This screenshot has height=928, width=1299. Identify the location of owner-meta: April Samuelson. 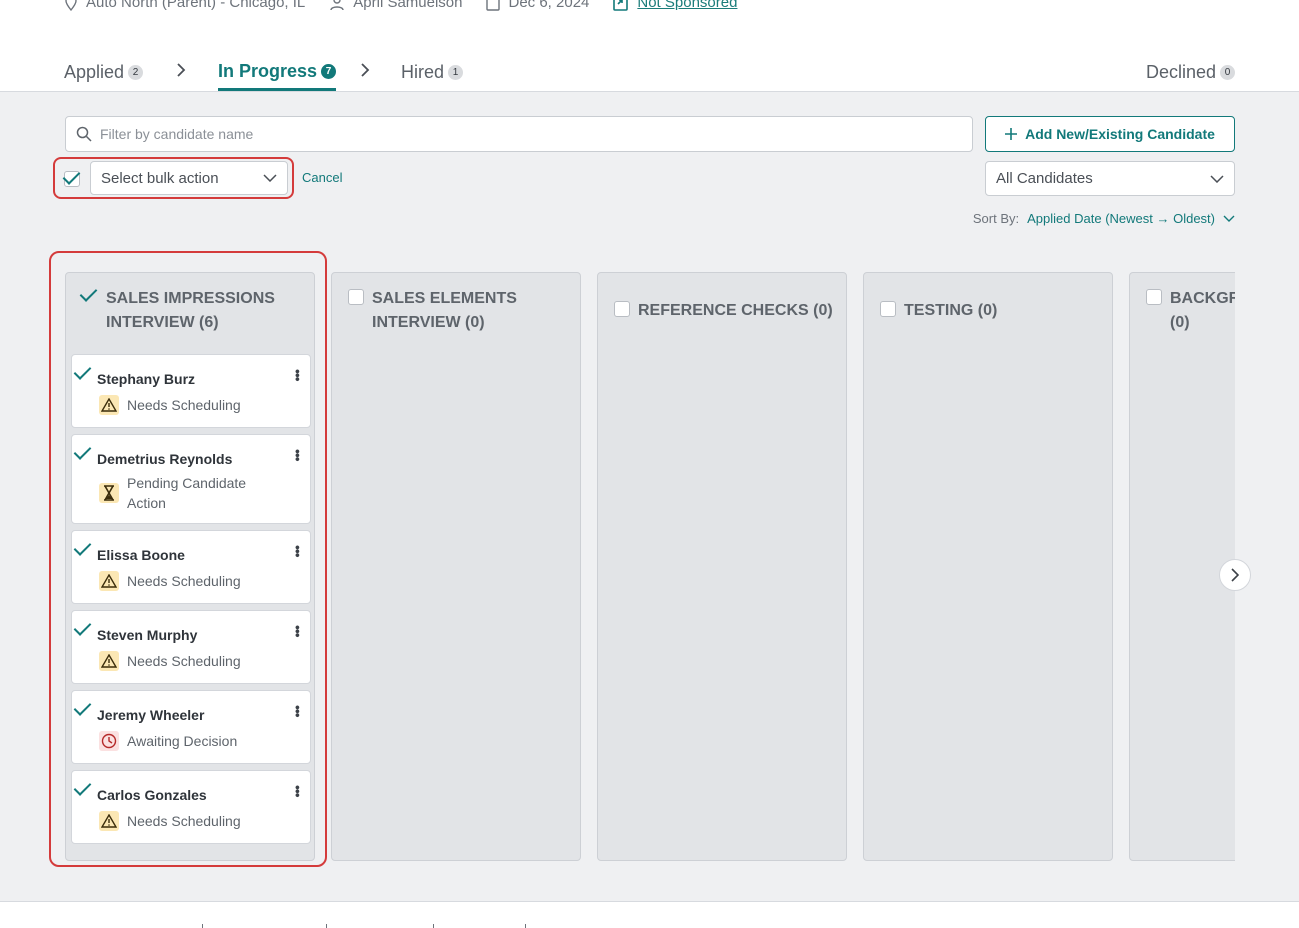
(395, 5).